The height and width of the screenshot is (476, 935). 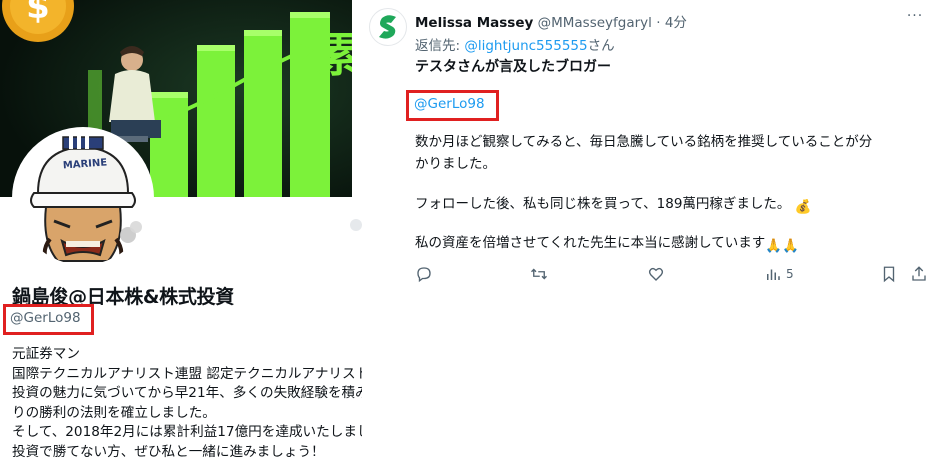 I want to click on tweet-author-name: Melissa Massey, so click(x=474, y=23).